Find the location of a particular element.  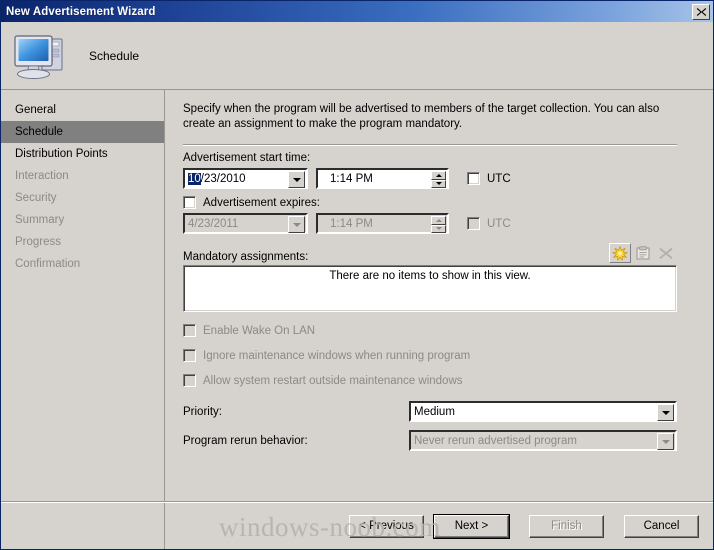

expires-utc-checkbox is located at coordinates (473, 223).